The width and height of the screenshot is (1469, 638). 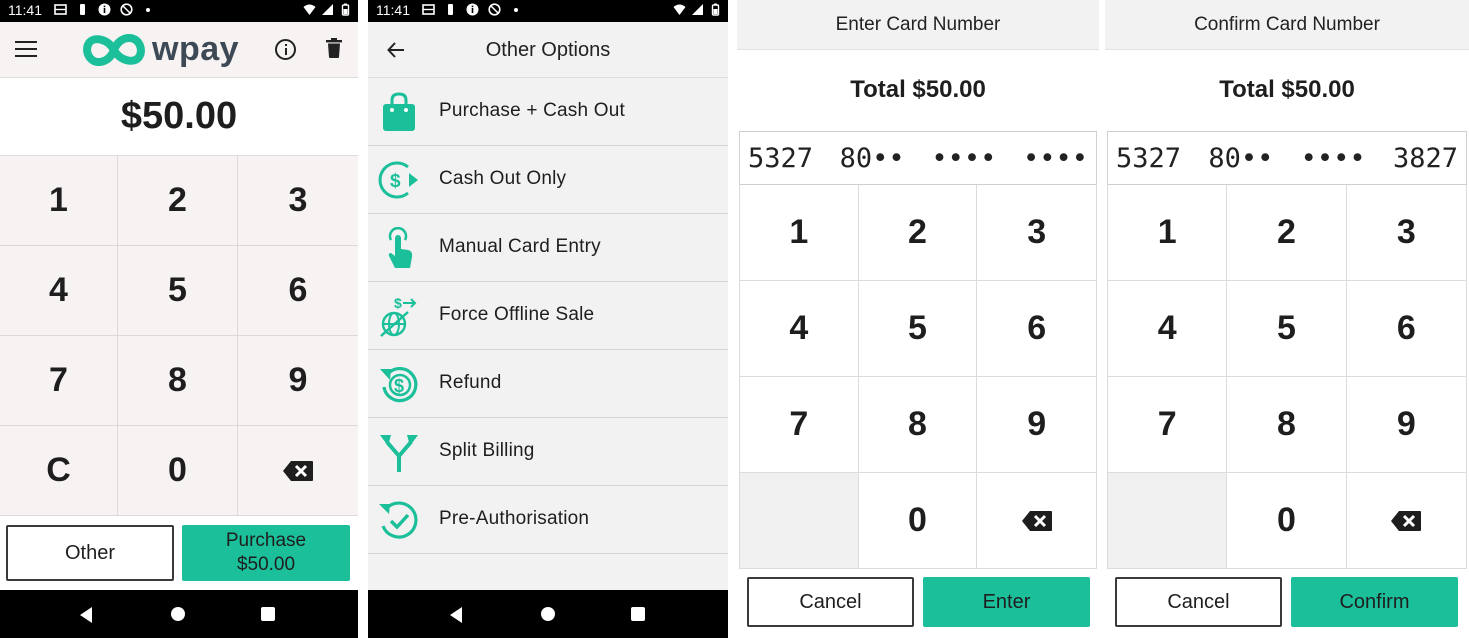 I want to click on option-manual-card-entry: Manual Card Entry, so click(x=548, y=248).